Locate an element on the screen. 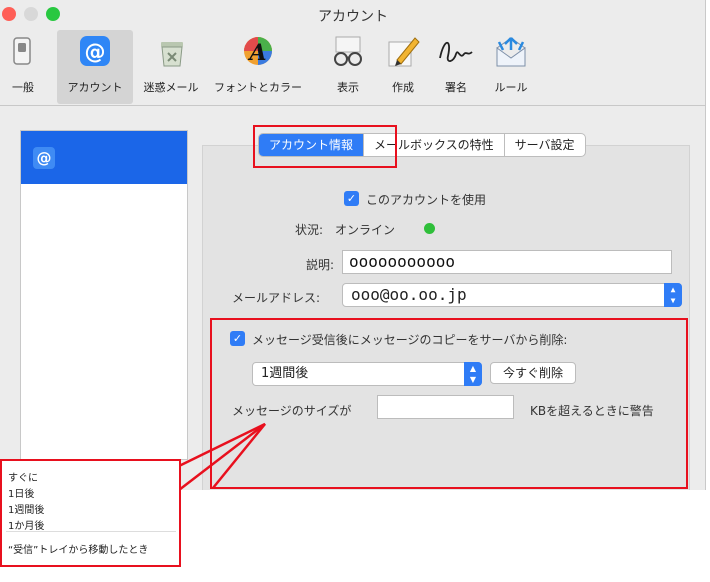  preferences-toolbar: 一般 @ アカウント 迷惑メール A フォントとカラー 表示 作成 署名 ルール is located at coordinates (353, 68).